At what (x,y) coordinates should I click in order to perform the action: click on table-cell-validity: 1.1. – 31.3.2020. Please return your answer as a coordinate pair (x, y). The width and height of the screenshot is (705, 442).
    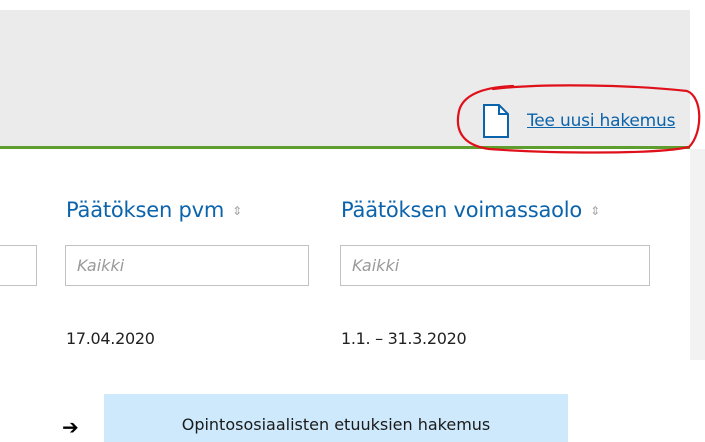
    Looking at the image, I should click on (404, 338).